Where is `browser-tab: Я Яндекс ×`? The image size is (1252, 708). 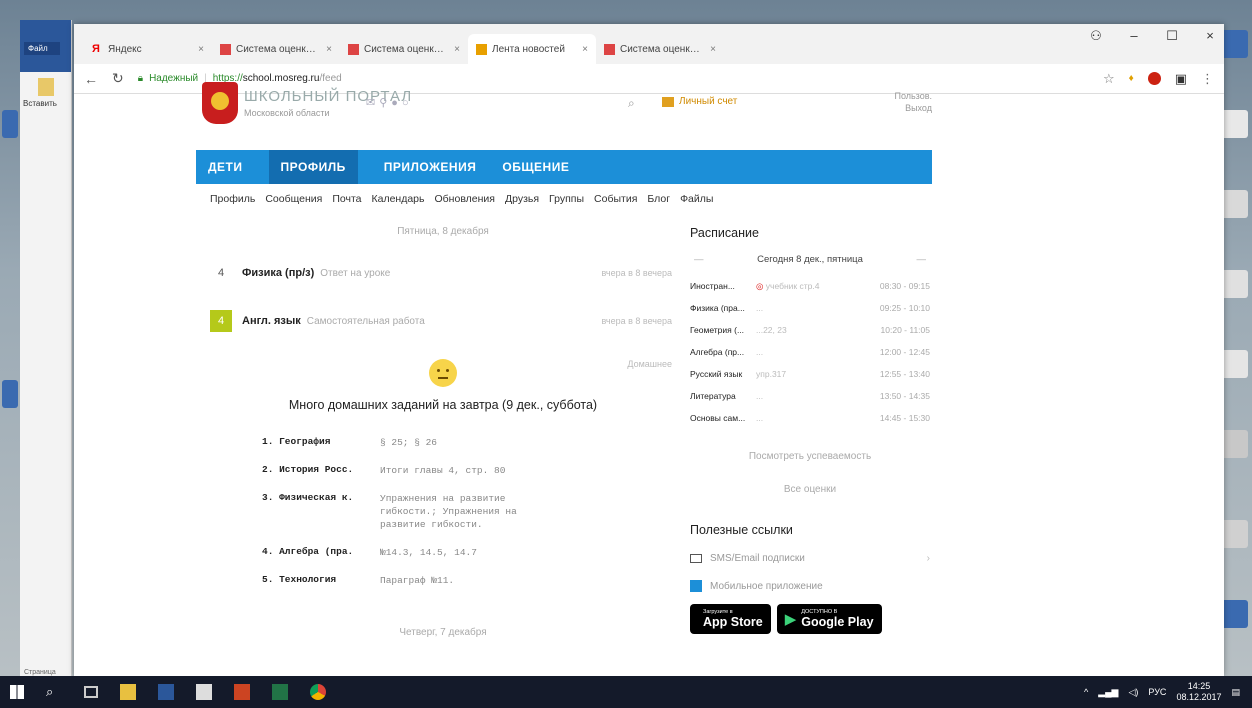 browser-tab: Я Яндекс × is located at coordinates (148, 49).